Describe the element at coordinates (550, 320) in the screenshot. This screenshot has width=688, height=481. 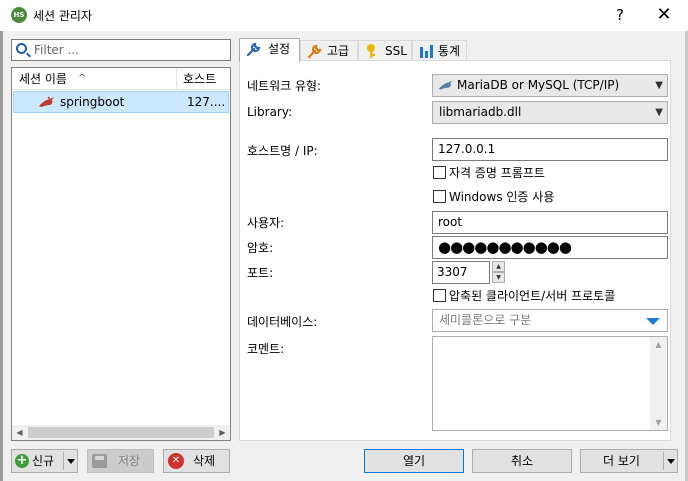
I see `databases-select: 세미콜론으로 구분` at that location.